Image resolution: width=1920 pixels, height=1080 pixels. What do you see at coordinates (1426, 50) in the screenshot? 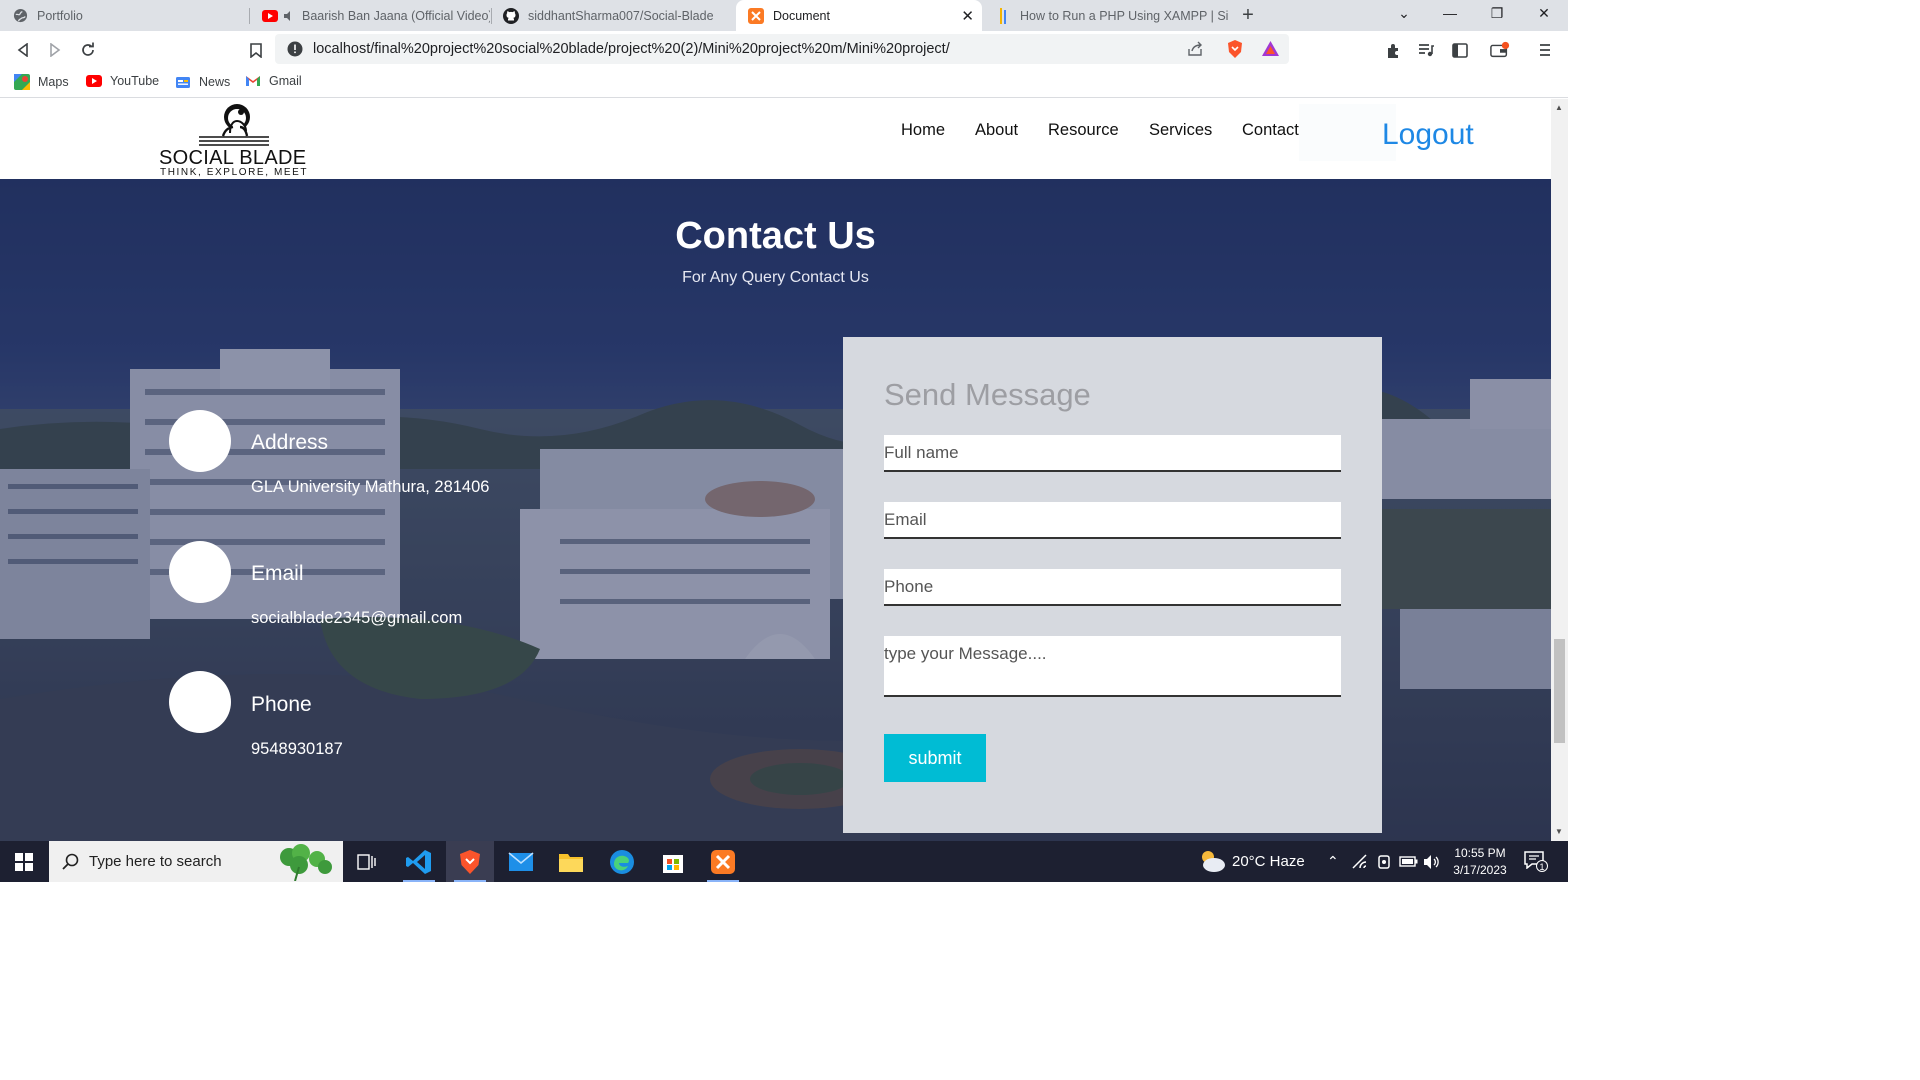
I see `playlist-icon` at bounding box center [1426, 50].